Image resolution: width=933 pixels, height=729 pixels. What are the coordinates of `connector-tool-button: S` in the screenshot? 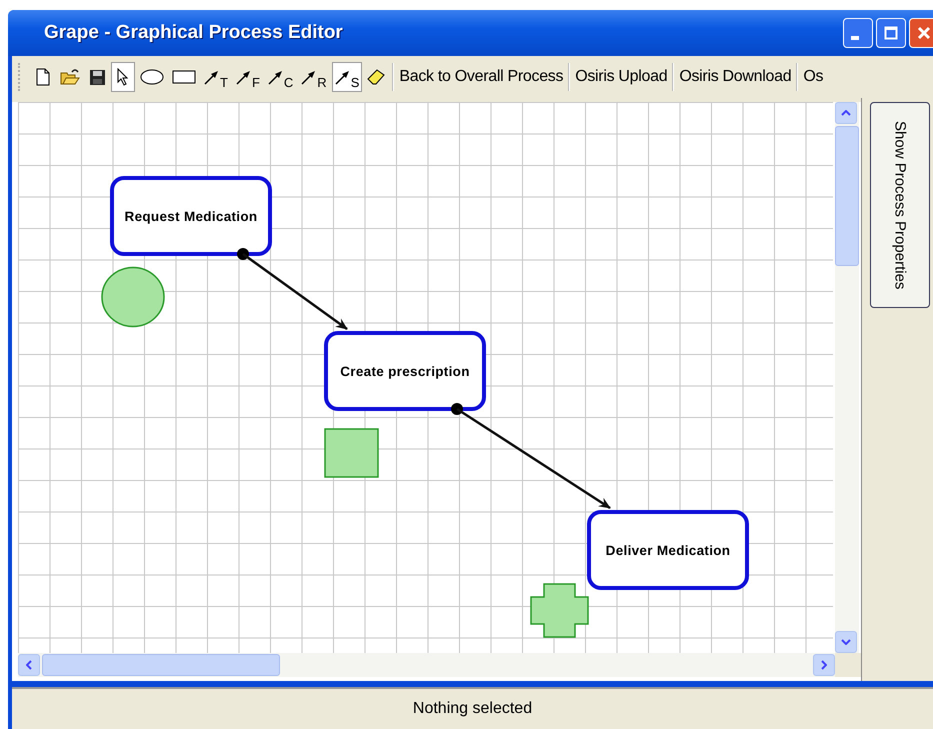 It's located at (347, 77).